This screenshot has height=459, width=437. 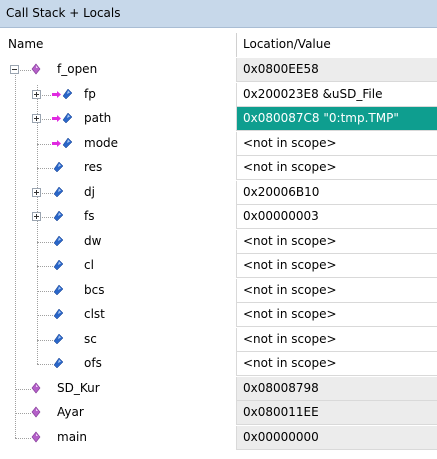 I want to click on value-cell: 0x200023E8 &uSD_File, so click(x=336, y=94).